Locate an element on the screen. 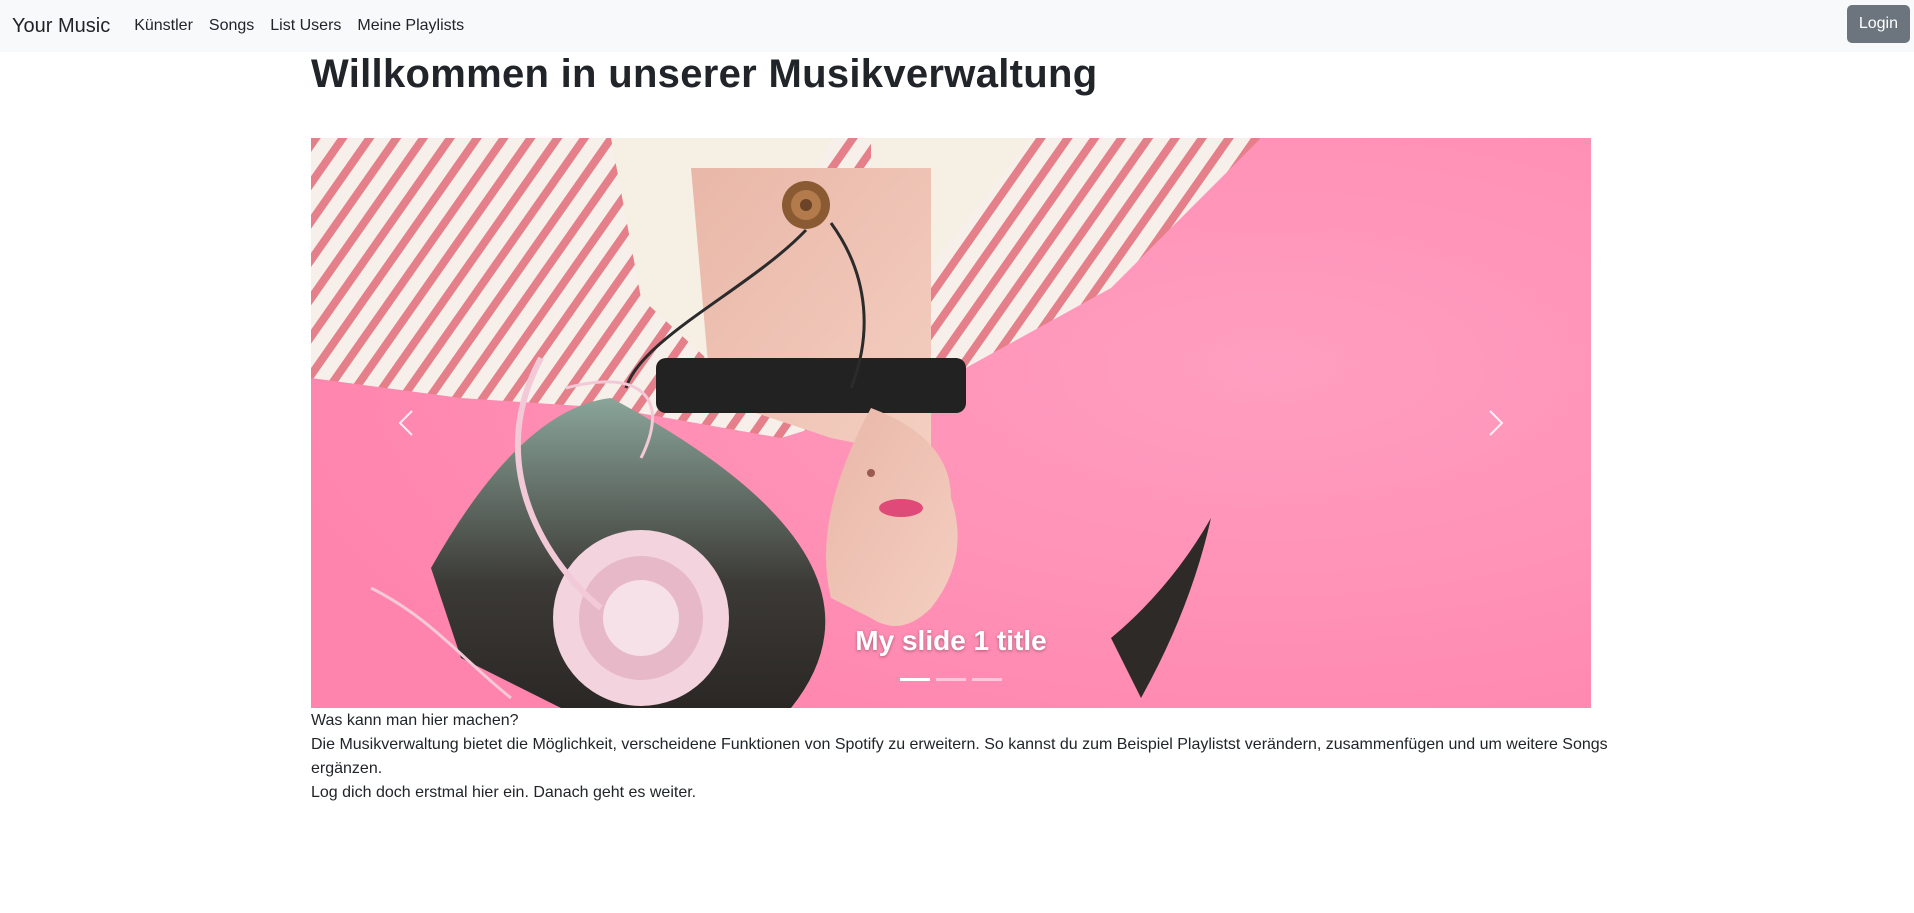 This screenshot has width=1914, height=913. login-button: Login is located at coordinates (1878, 24).